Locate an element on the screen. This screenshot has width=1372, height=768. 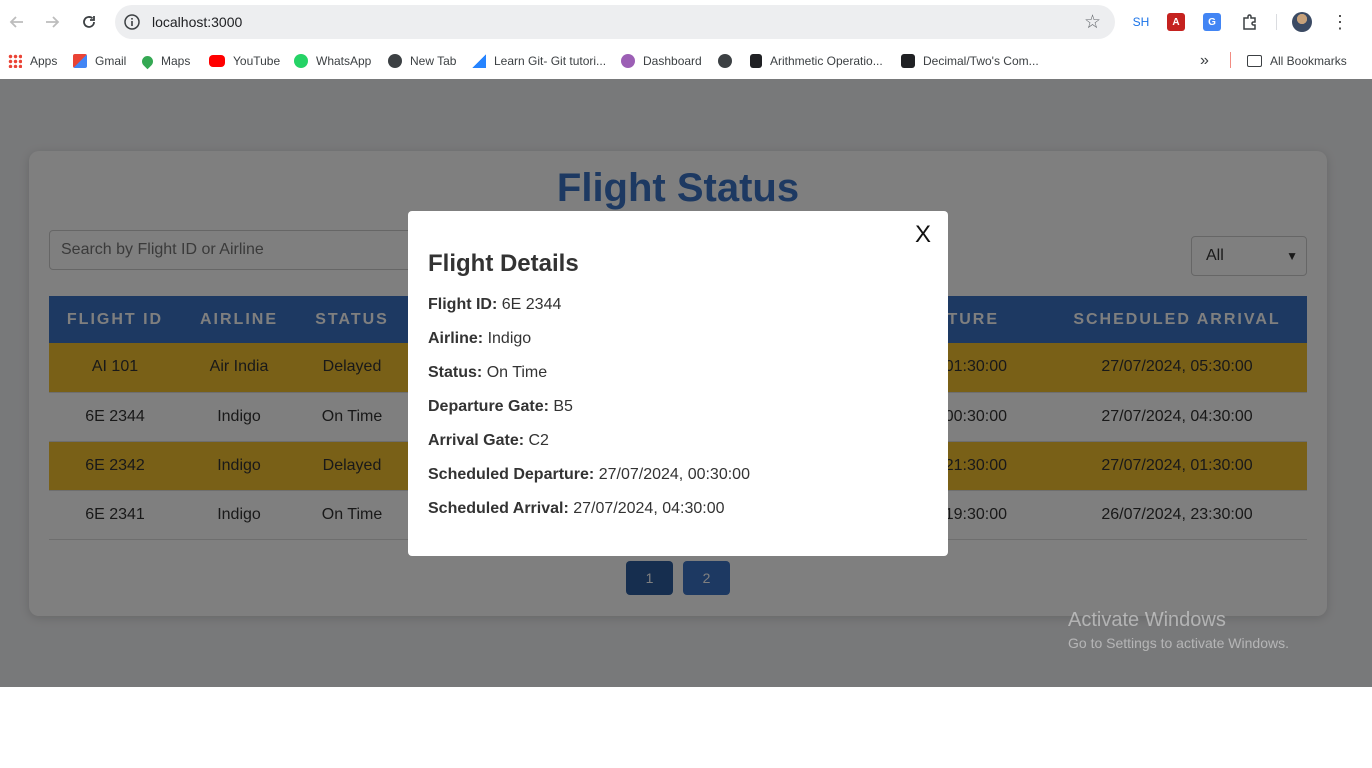
detail-departure-gate: Departure Gate: B5 is located at coordinates (500, 407).